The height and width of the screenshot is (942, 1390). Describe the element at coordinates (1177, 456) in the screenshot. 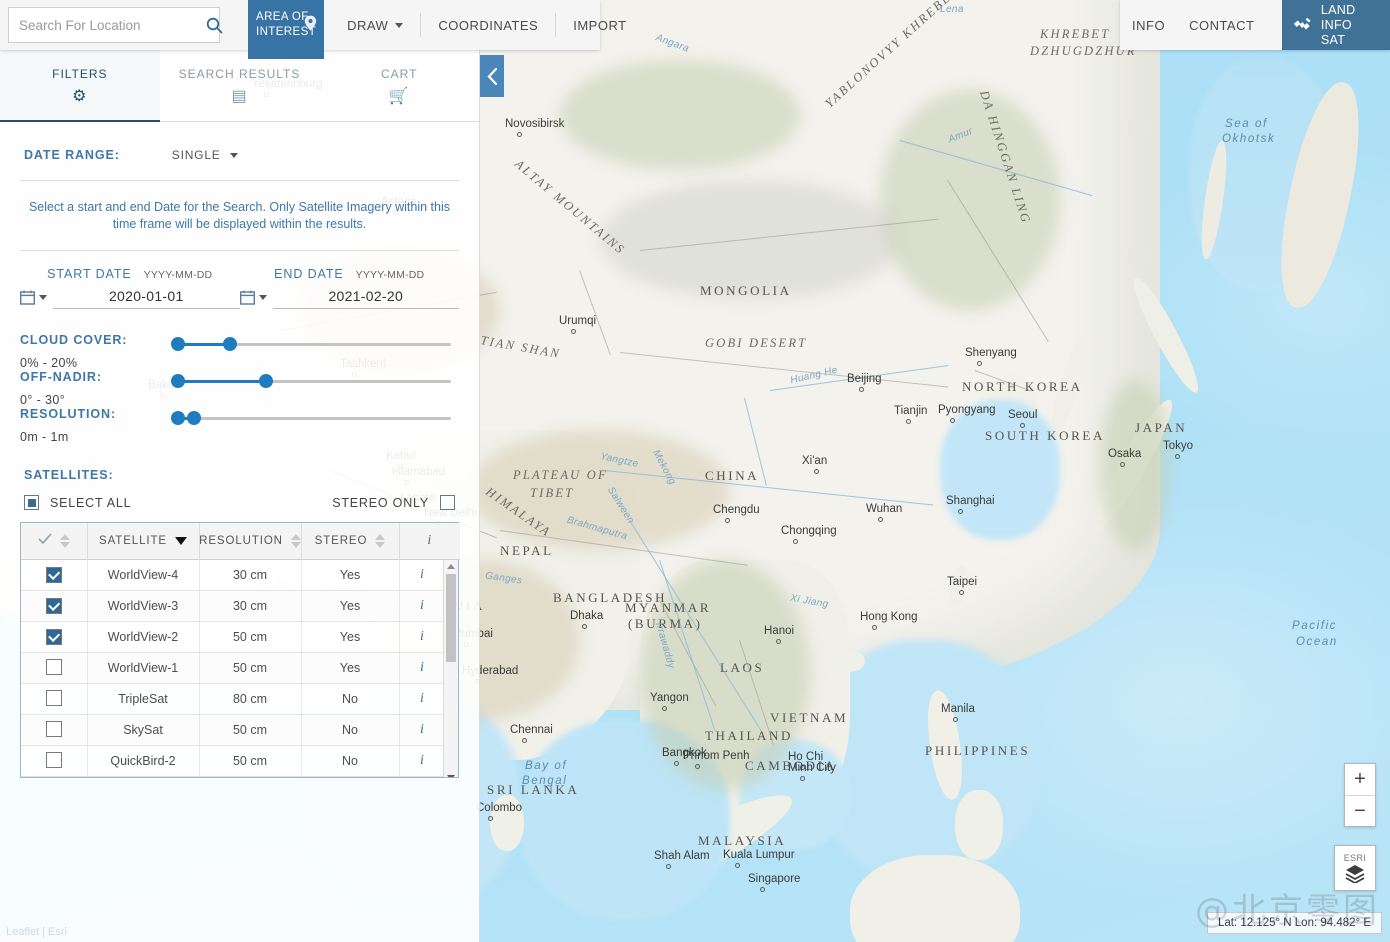

I see `map-city-marker` at that location.